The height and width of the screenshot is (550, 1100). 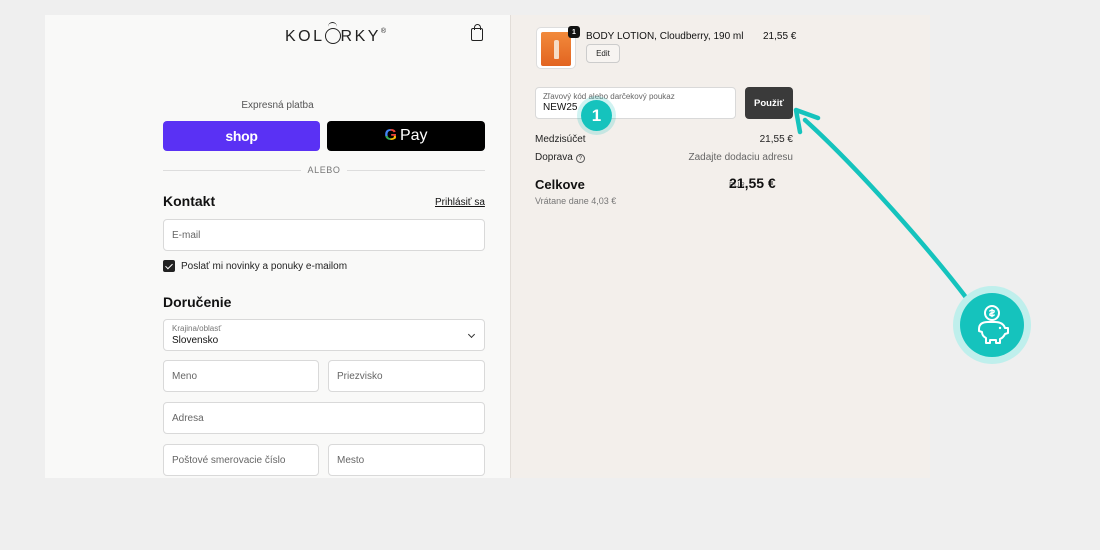 What do you see at coordinates (664, 139) in the screenshot?
I see `subtotal-row: Medzisúčet 21,55 €` at bounding box center [664, 139].